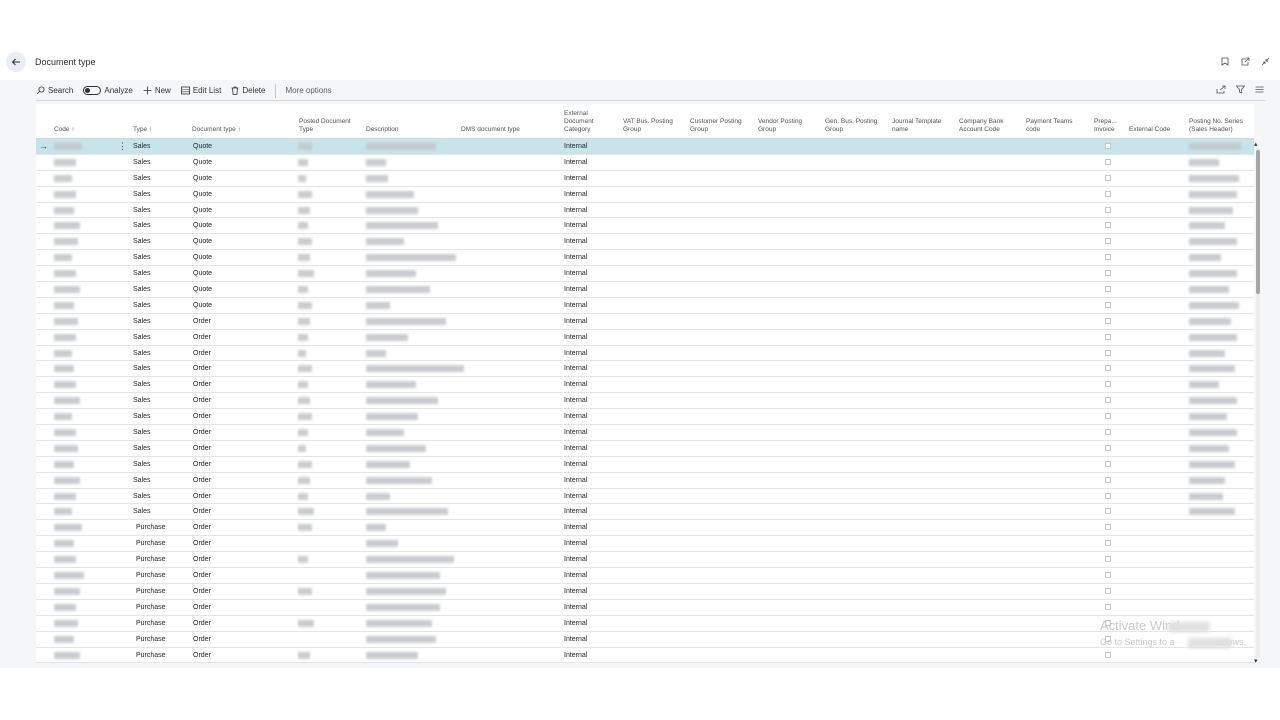  Describe the element at coordinates (382, 130) in the screenshot. I see `column-header-description: Description` at that location.